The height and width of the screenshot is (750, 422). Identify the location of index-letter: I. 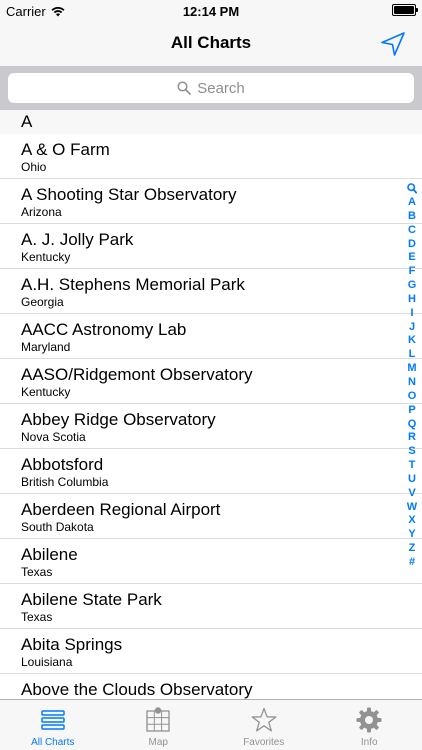
(411, 314).